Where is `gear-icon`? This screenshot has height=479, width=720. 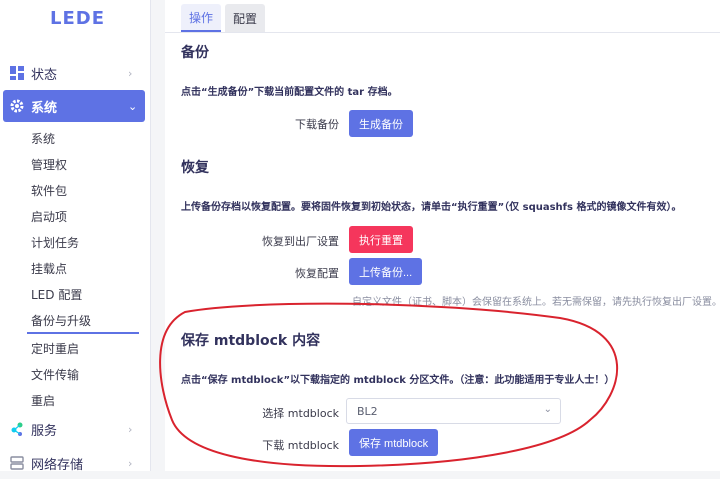
gear-icon is located at coordinates (17, 106).